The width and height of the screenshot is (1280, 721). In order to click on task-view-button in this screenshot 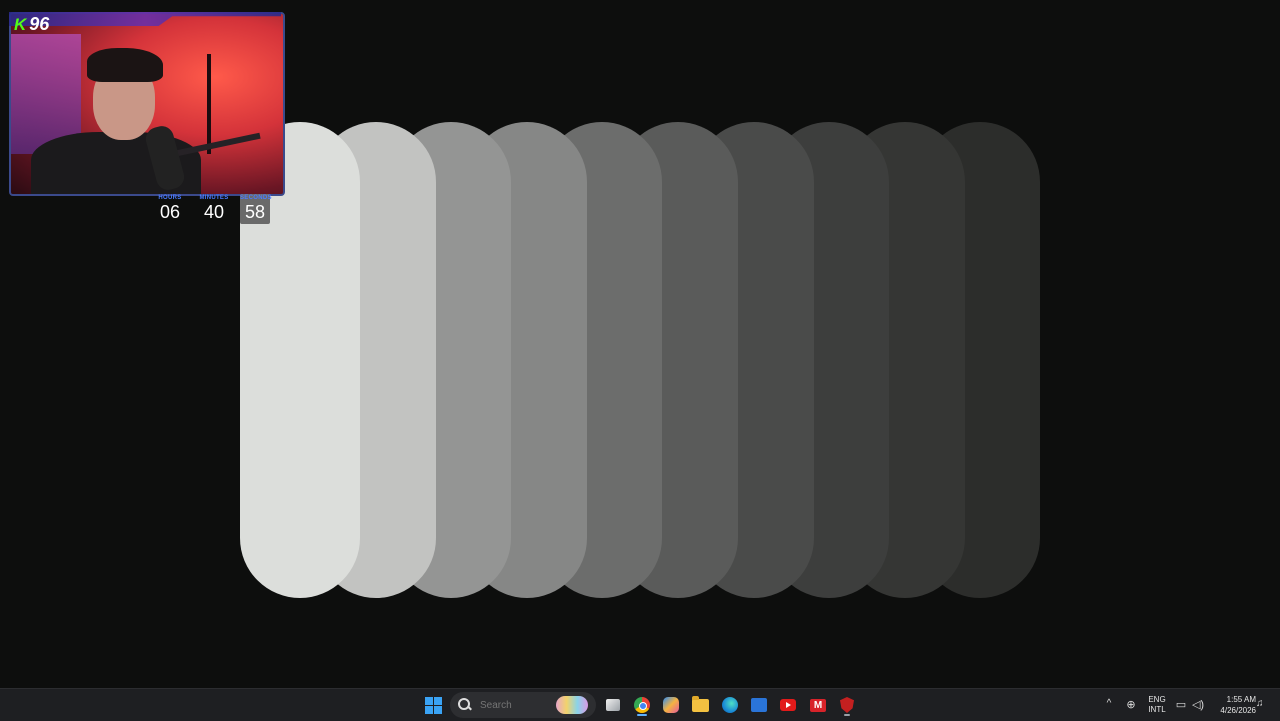, I will do `click(613, 705)`.